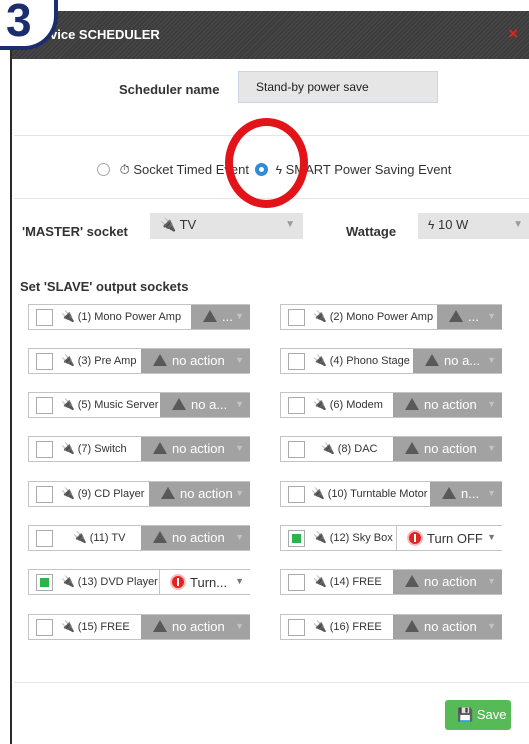 The height and width of the screenshot is (744, 529). Describe the element at coordinates (105, 34) in the screenshot. I see `dialog-title: vice SCHEDULER` at that location.